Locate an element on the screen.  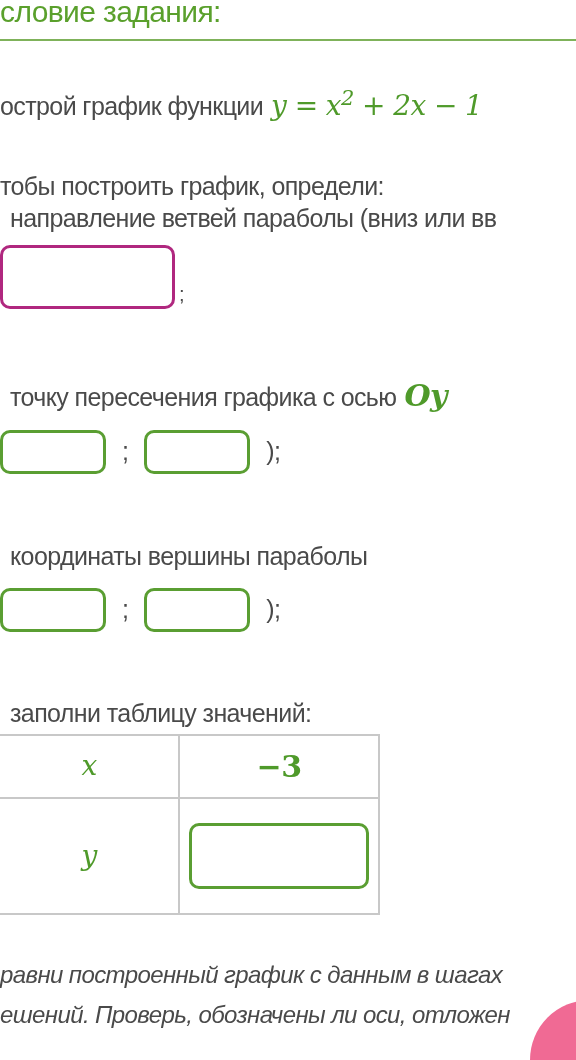
hint-text: равни построенный график с данным в шагах is located at coordinates (251, 974).